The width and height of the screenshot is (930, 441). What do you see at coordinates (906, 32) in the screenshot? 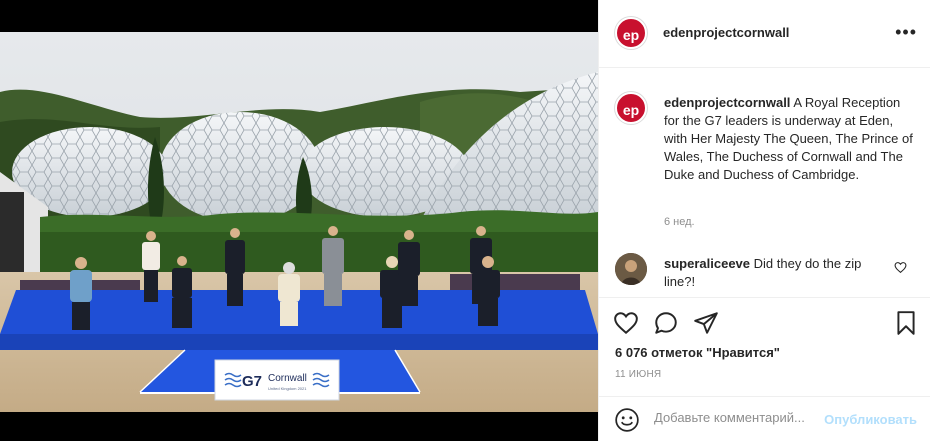
I see `more-options-icon: •••` at bounding box center [906, 32].